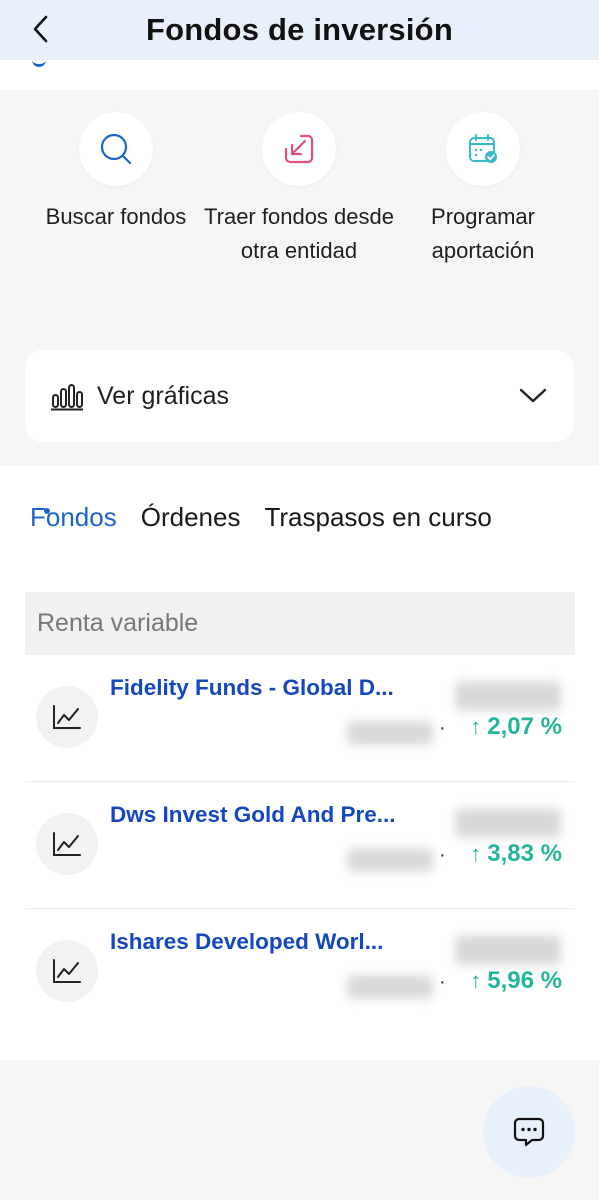 Image resolution: width=599 pixels, height=1200 pixels. I want to click on active-tab-indicator, so click(47, 511).